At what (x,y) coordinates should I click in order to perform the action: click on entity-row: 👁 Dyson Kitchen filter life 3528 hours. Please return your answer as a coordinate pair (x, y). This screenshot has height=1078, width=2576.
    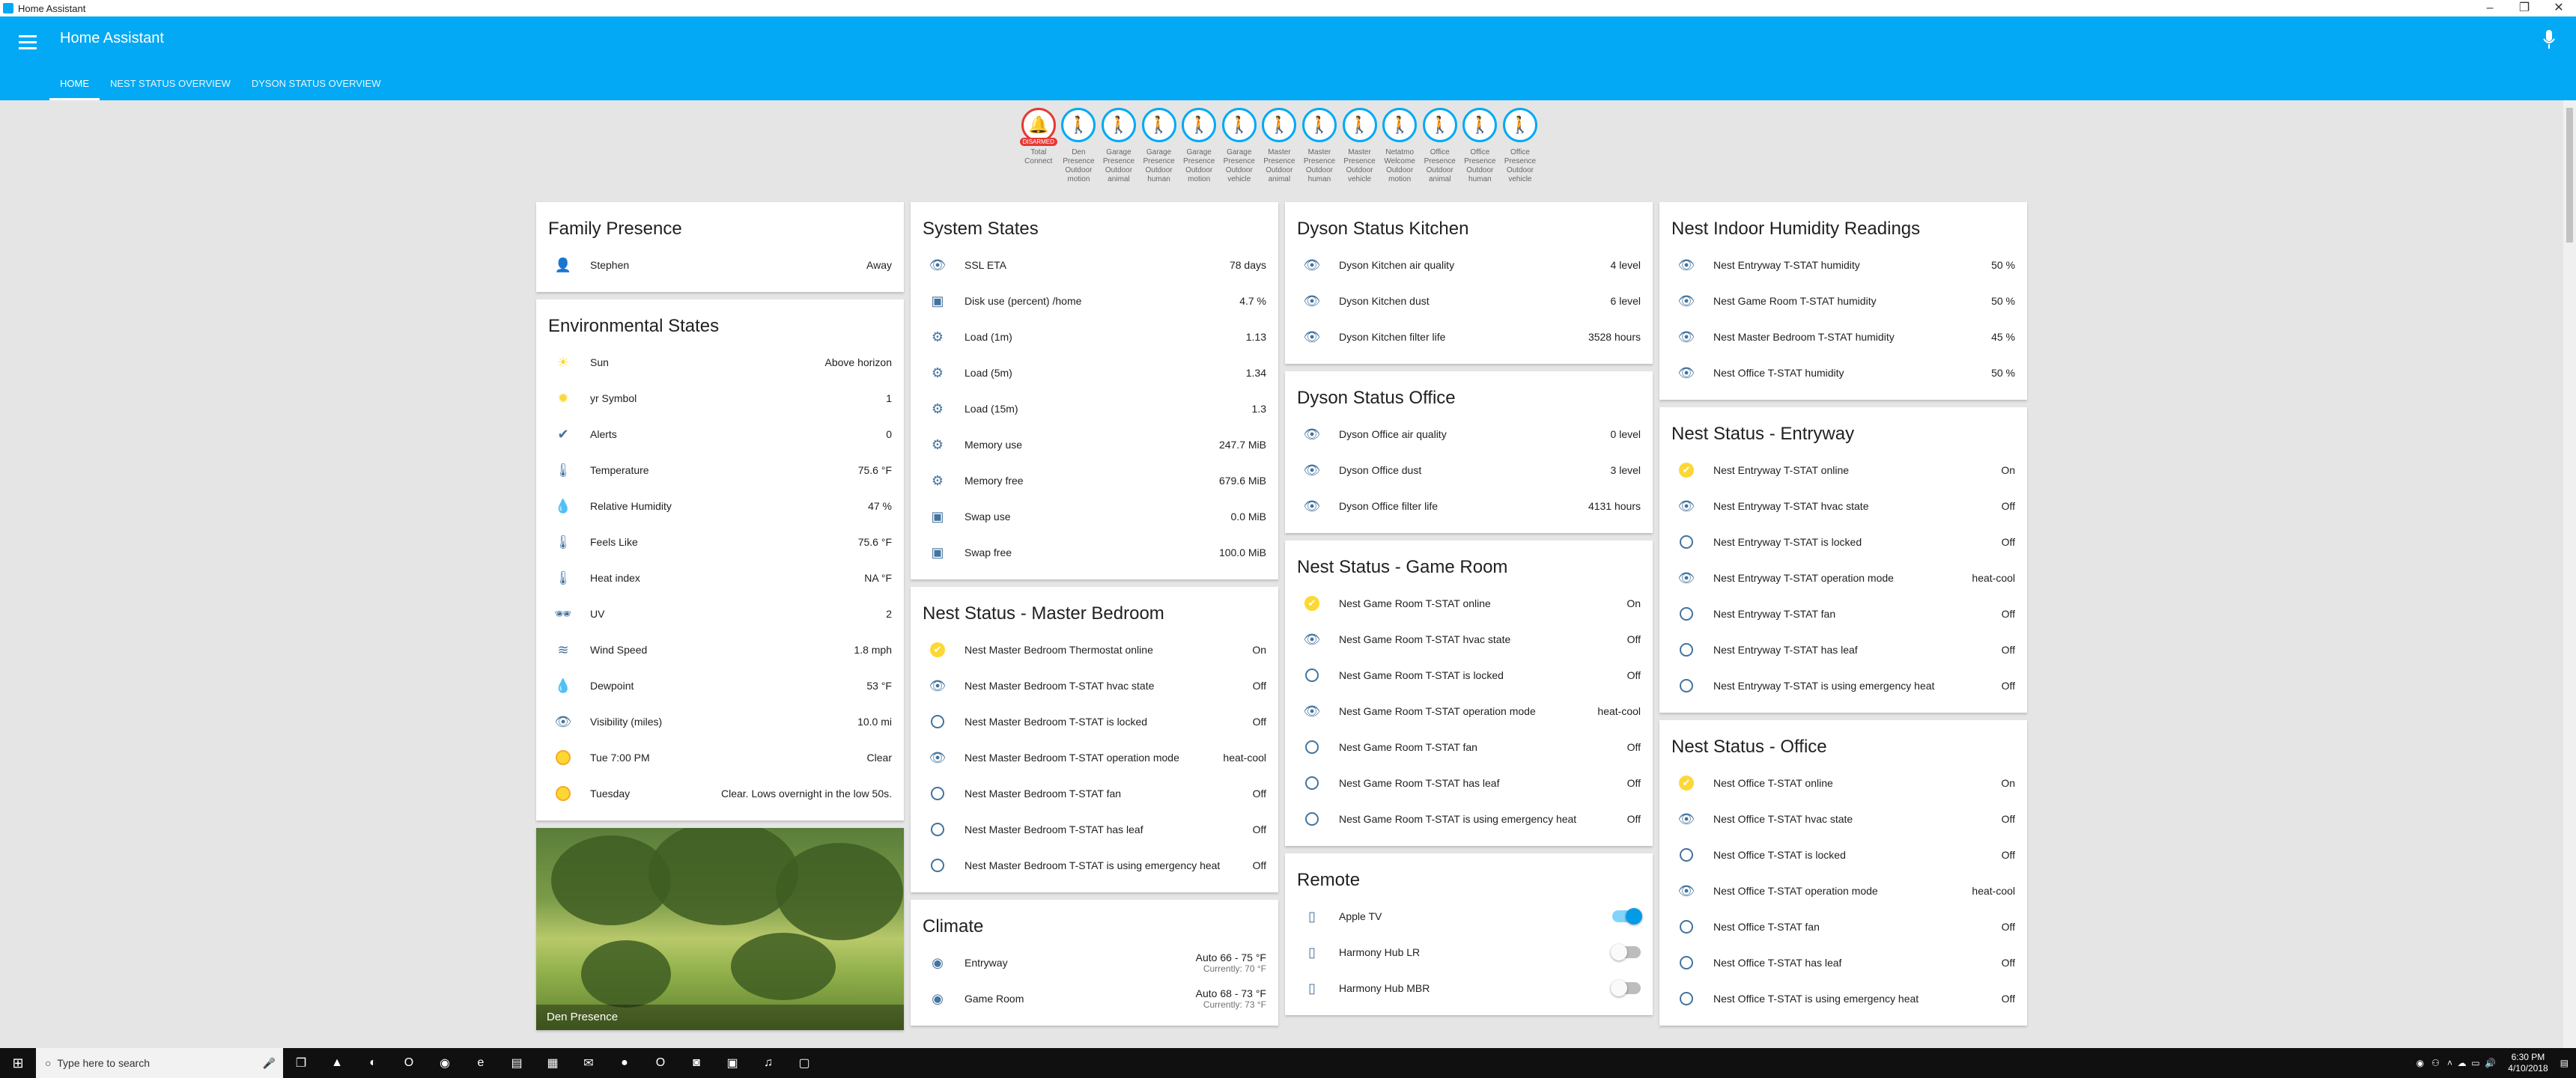
    Looking at the image, I should click on (1469, 337).